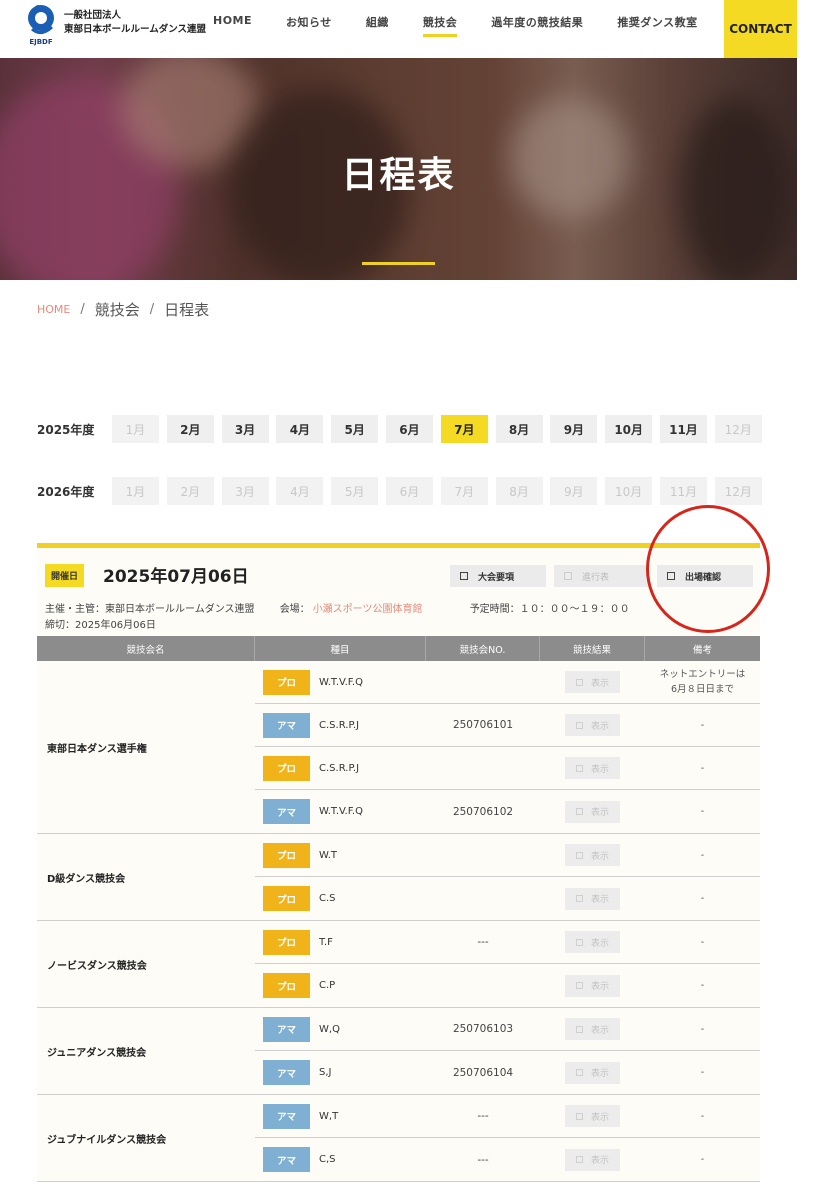 This screenshot has height=1200, width=813. I want to click on remark-line: 6月８日日まで, so click(702, 689).